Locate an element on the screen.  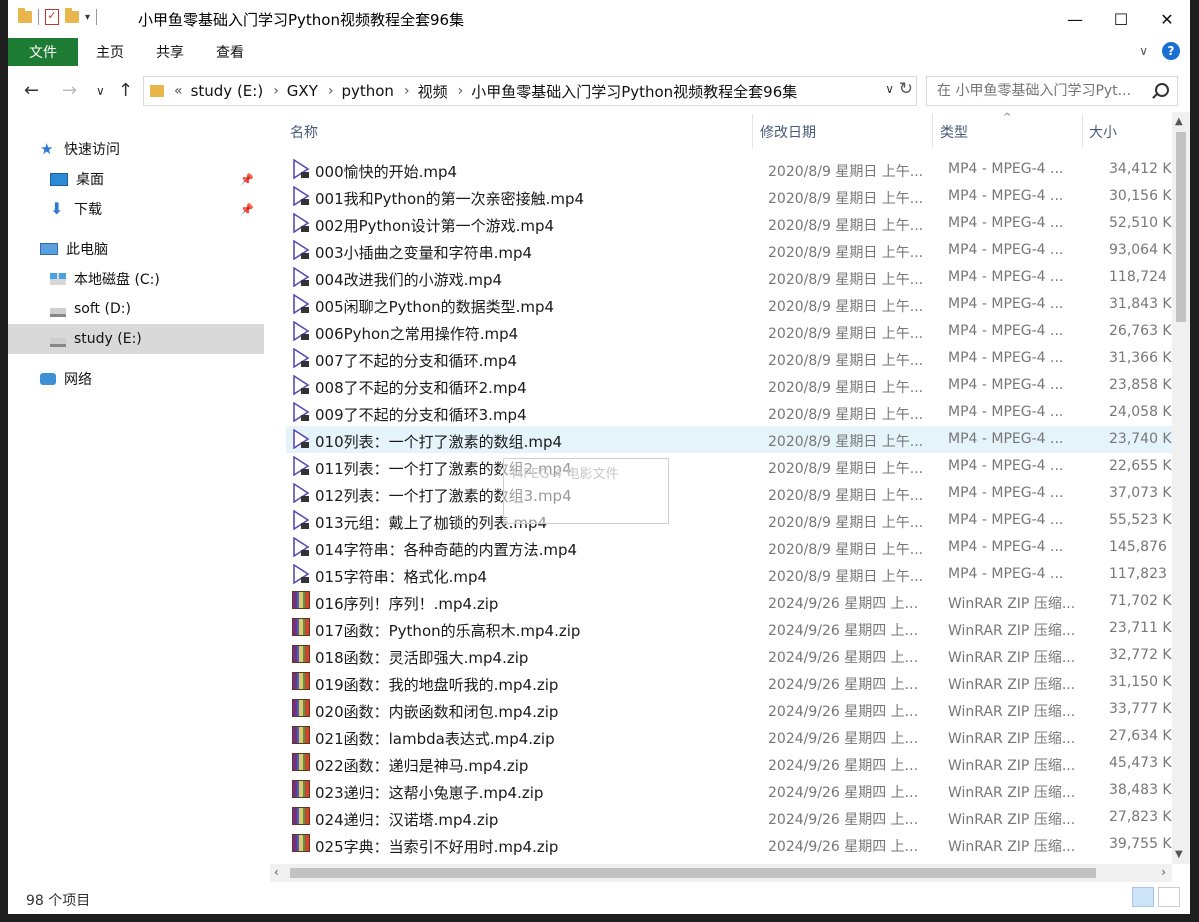
file-name: 018函数：灵活即强大.mp4.zip is located at coordinates (422, 658).